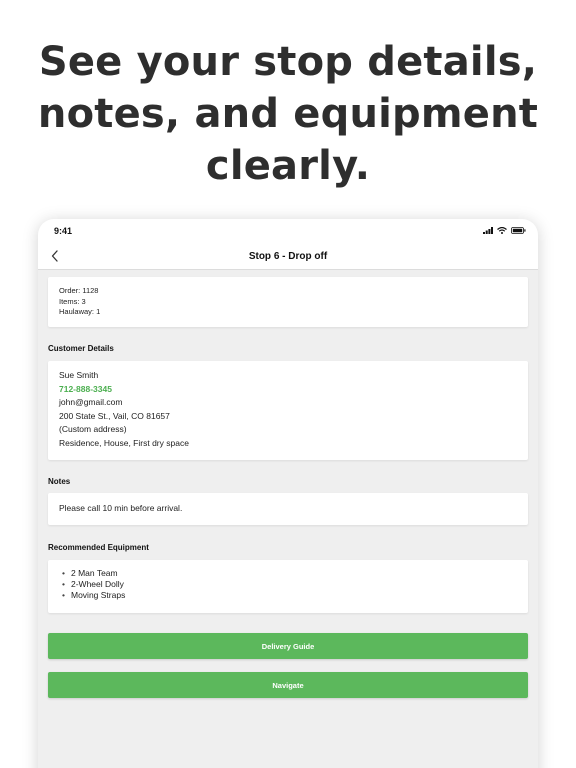  I want to click on order-number: Order: 1128, so click(79, 290).